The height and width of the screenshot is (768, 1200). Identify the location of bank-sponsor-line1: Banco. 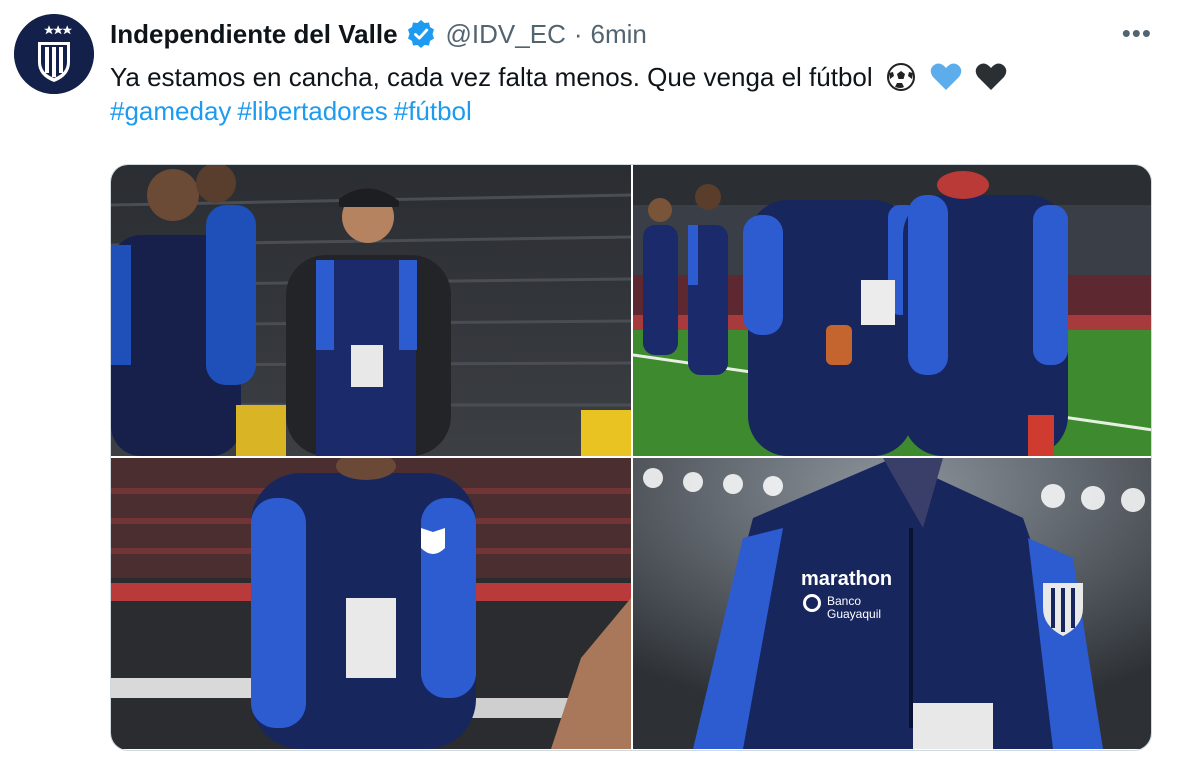
(844, 601).